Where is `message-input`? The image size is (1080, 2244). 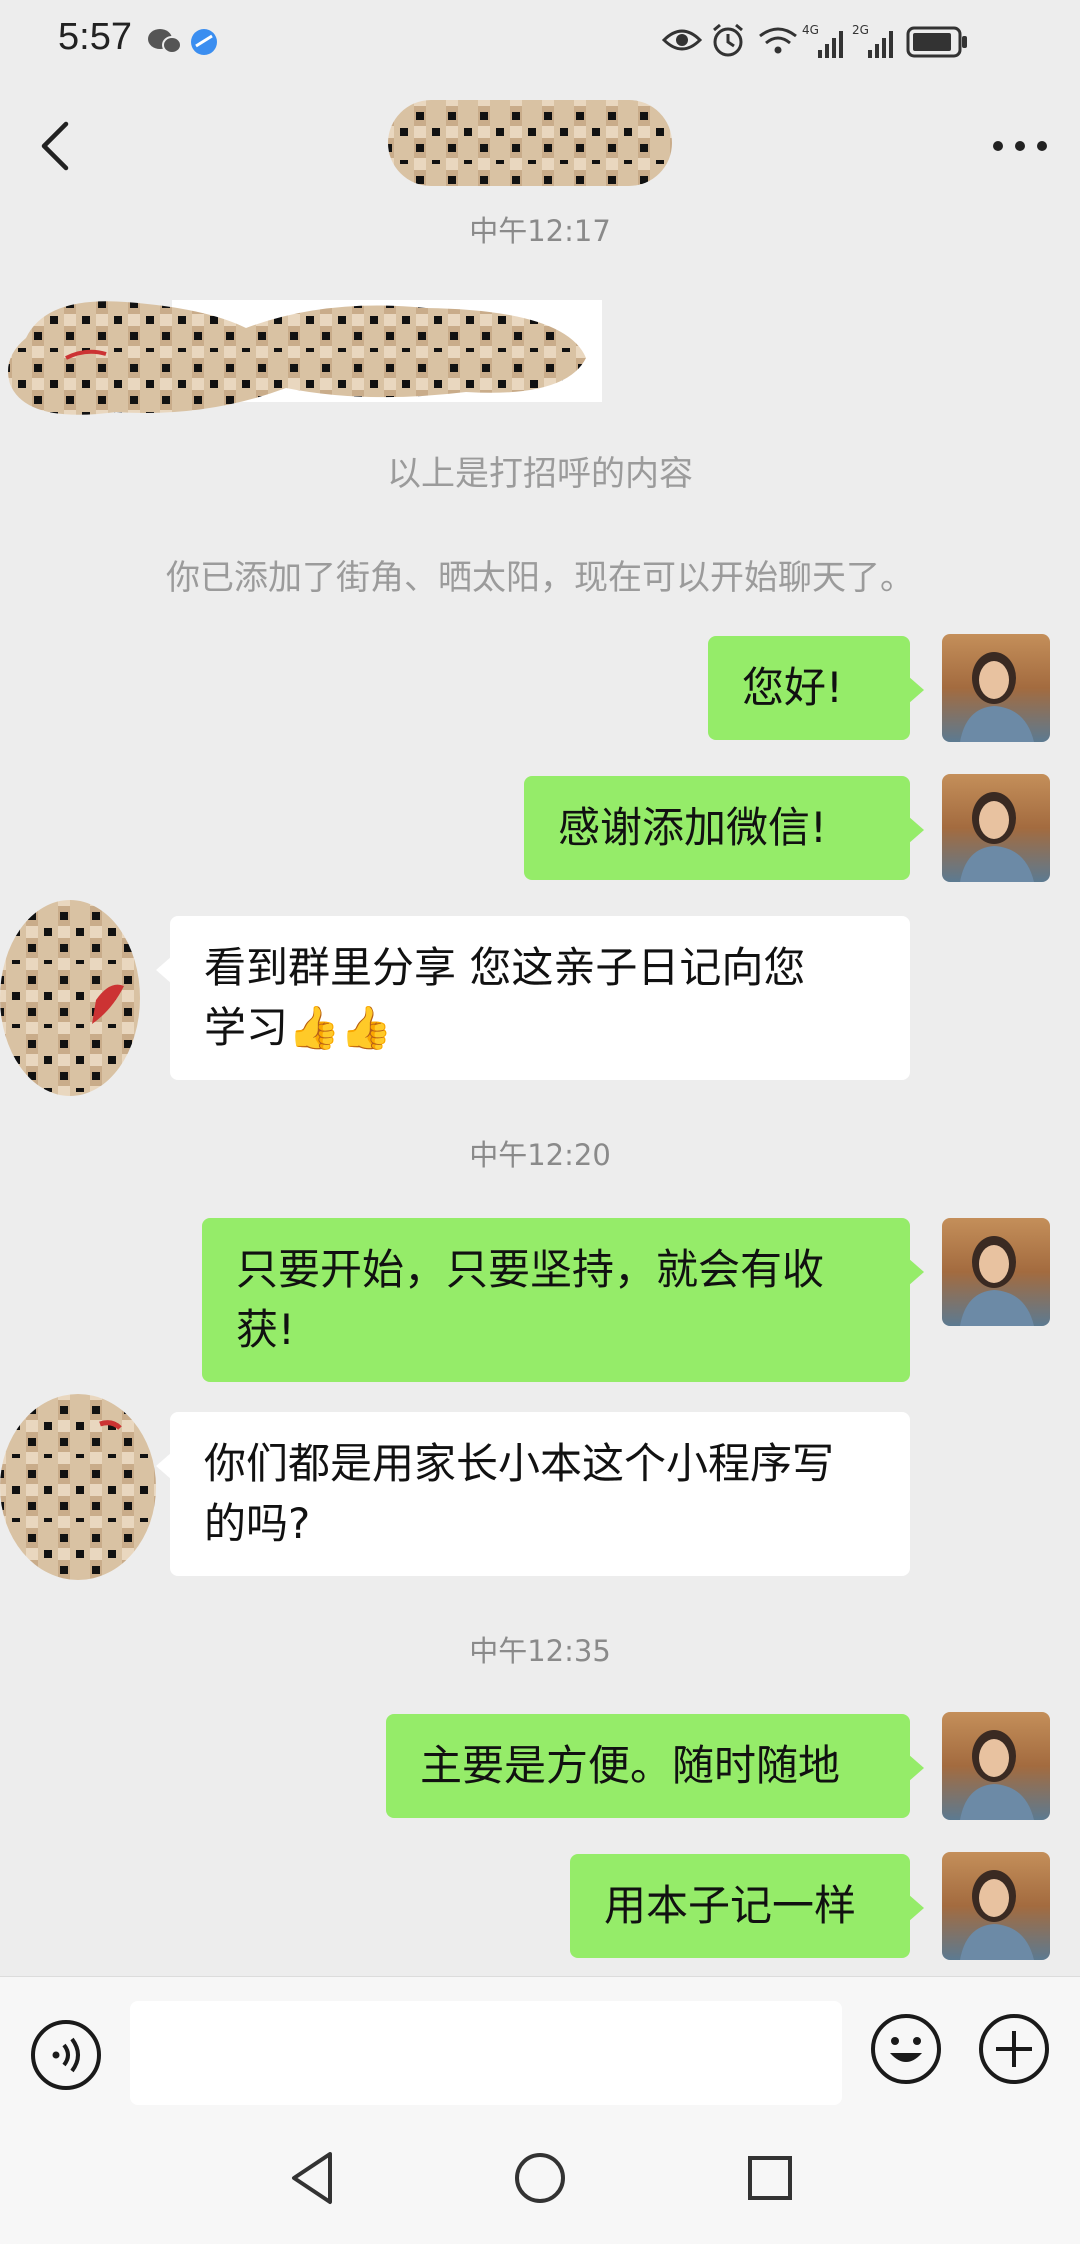 message-input is located at coordinates (486, 2053).